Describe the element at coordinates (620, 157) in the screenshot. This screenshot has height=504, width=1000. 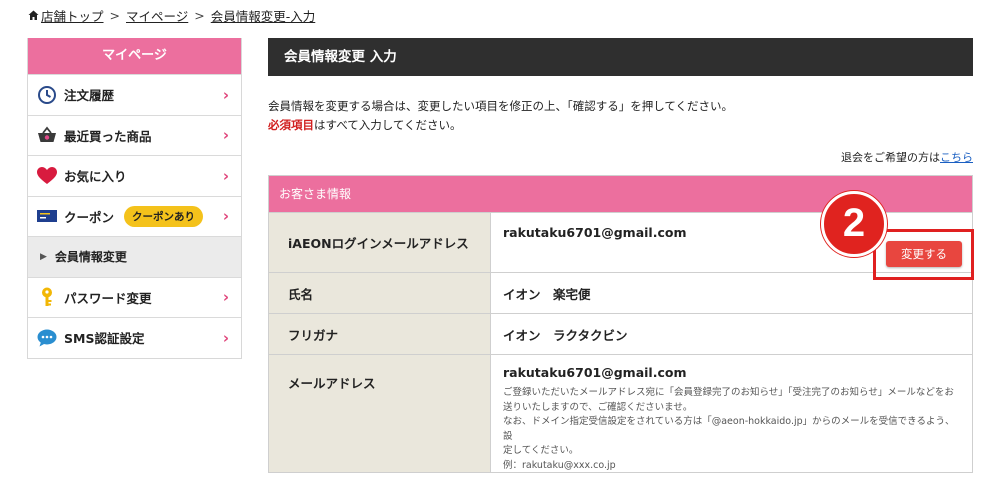
I see `withdraw-notice: 退会をご希望の方はこちら` at that location.